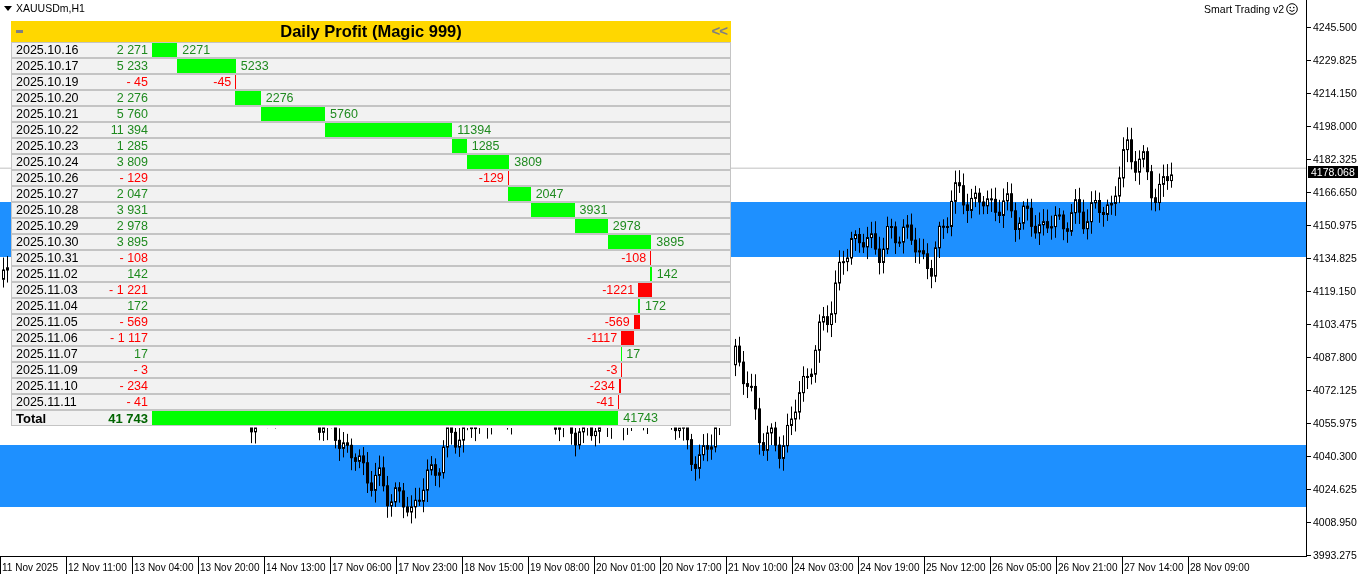 The image size is (1362, 579). What do you see at coordinates (133, 386) in the screenshot?
I see `profit-cell-text: - 234` at bounding box center [133, 386].